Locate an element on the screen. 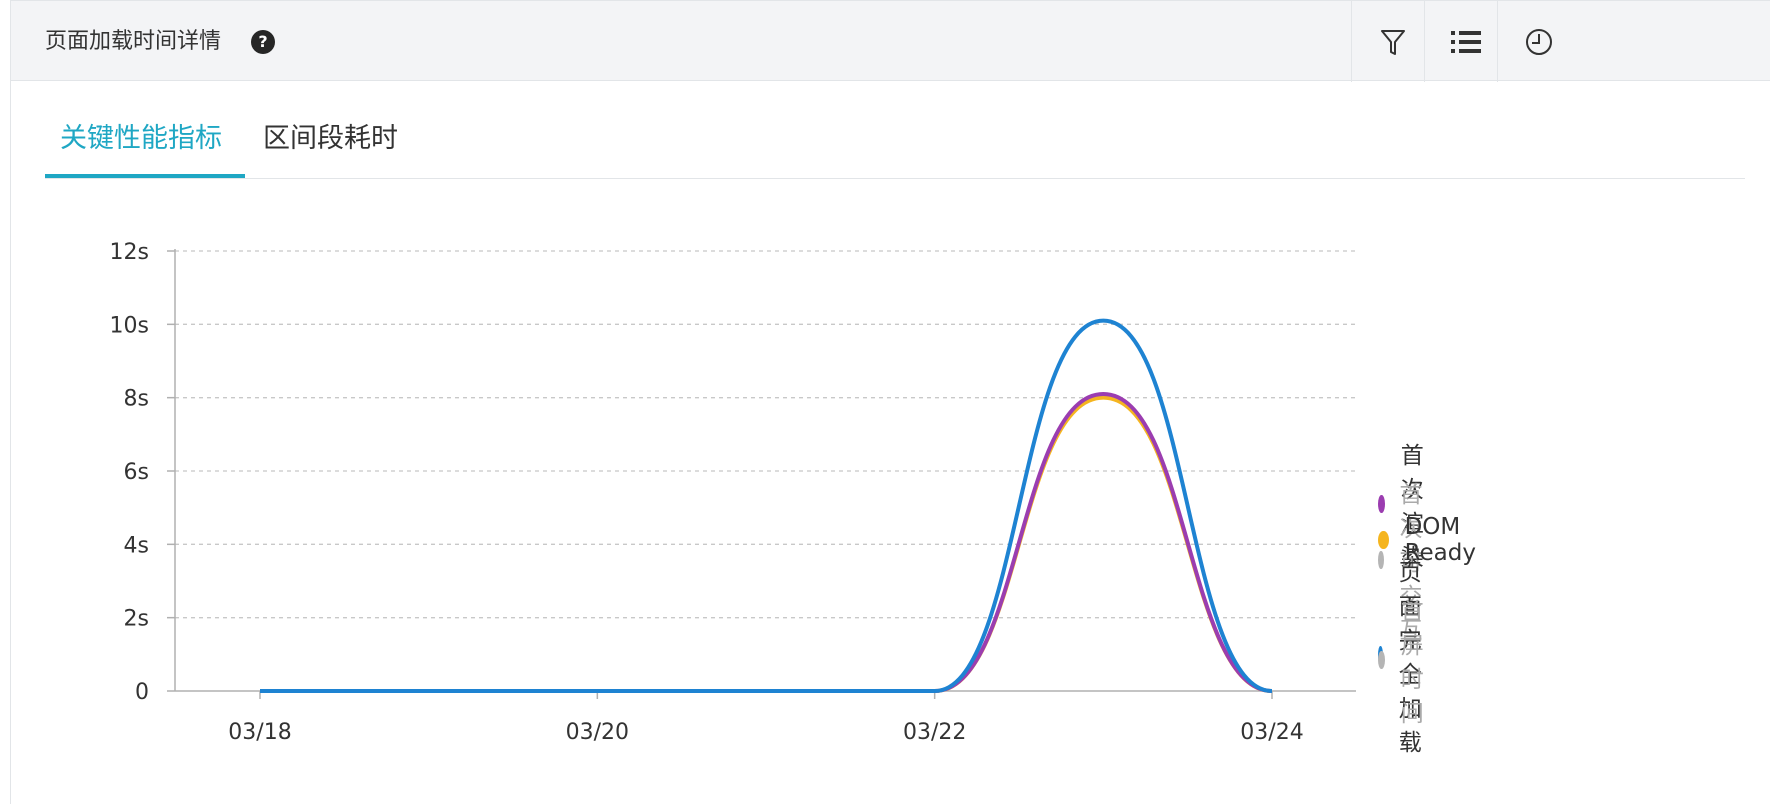 This screenshot has height=804, width=1770. x-tick-label: 03/18 is located at coordinates (259, 732).